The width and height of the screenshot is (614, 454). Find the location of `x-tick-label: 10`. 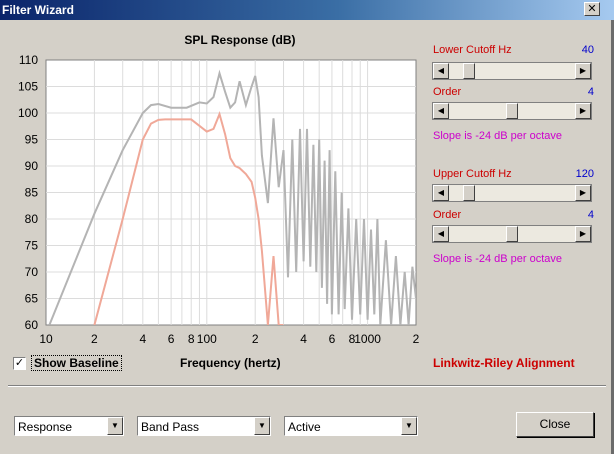

x-tick-label: 10 is located at coordinates (46, 339).